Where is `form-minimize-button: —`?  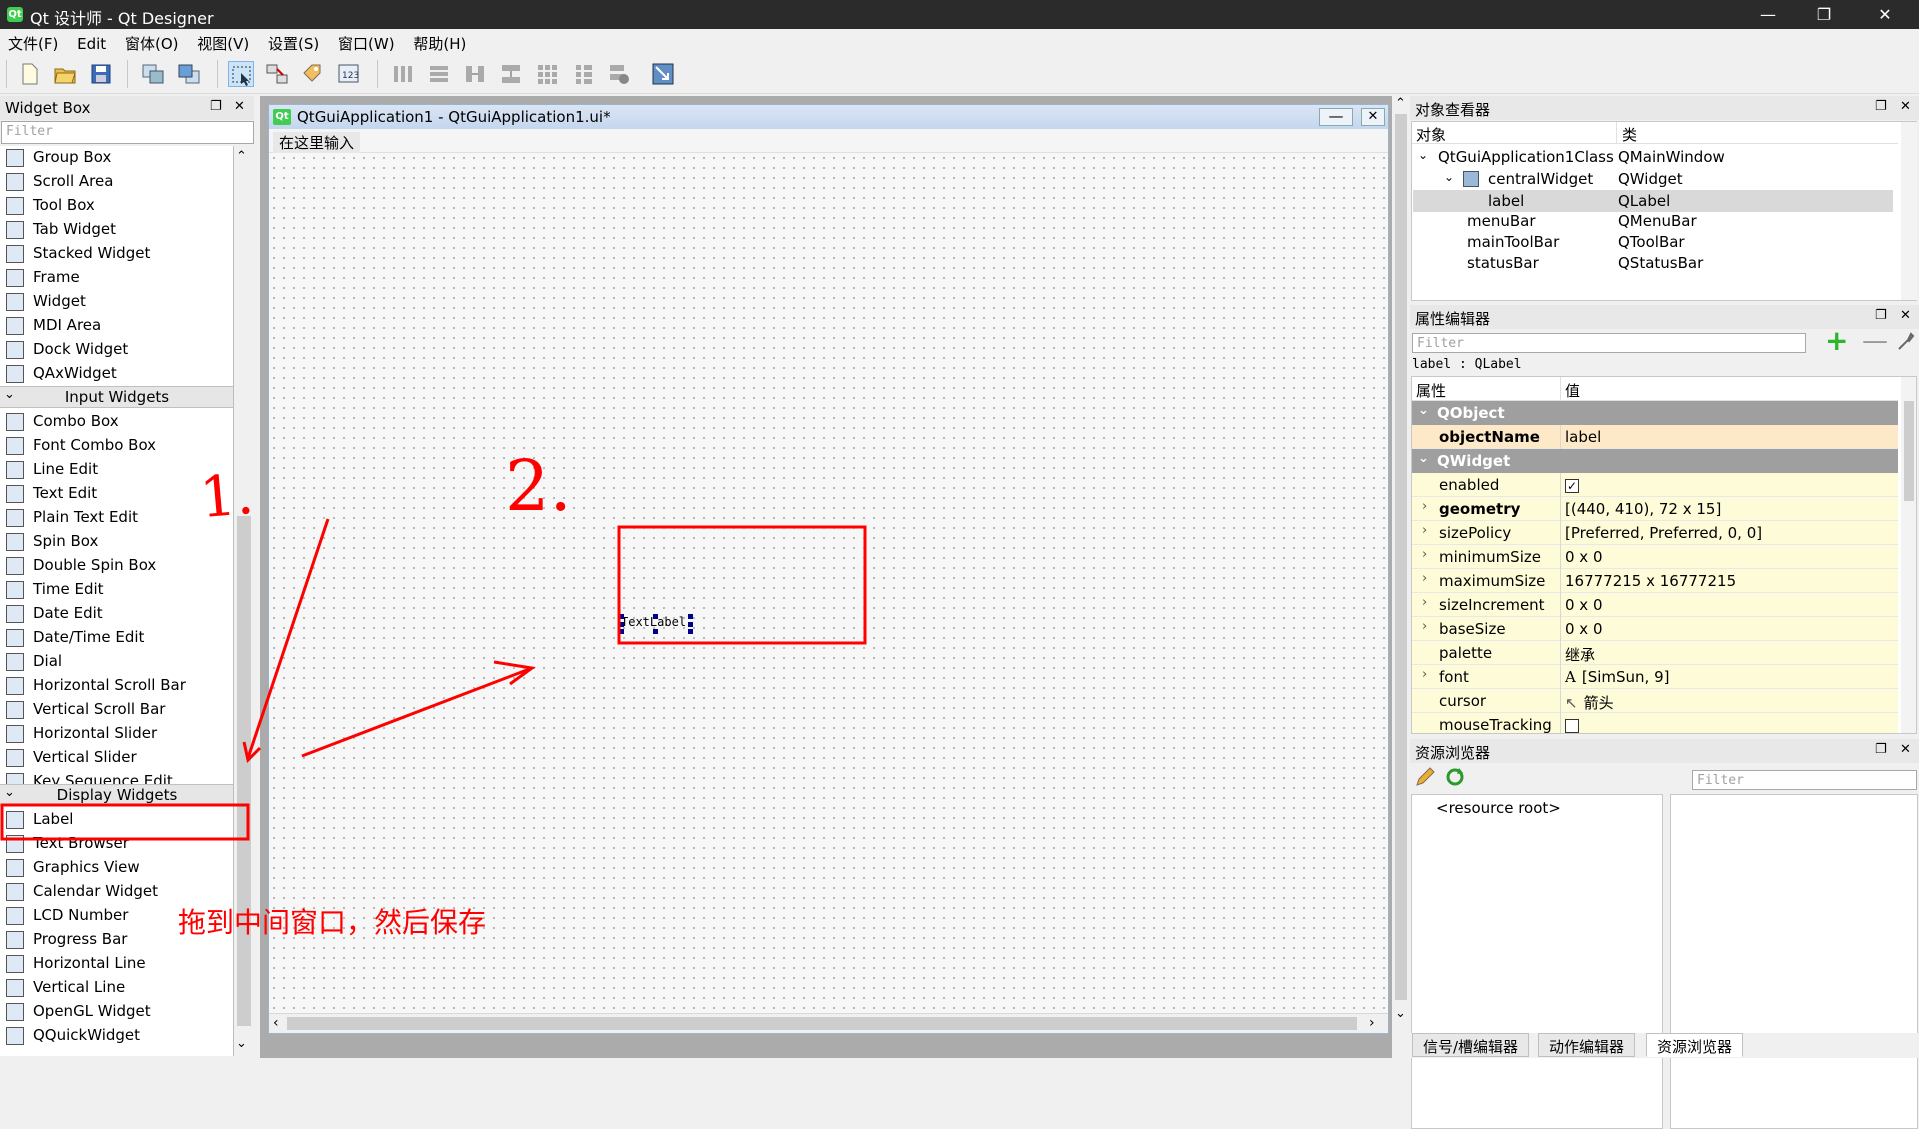
form-minimize-button: — is located at coordinates (1336, 117).